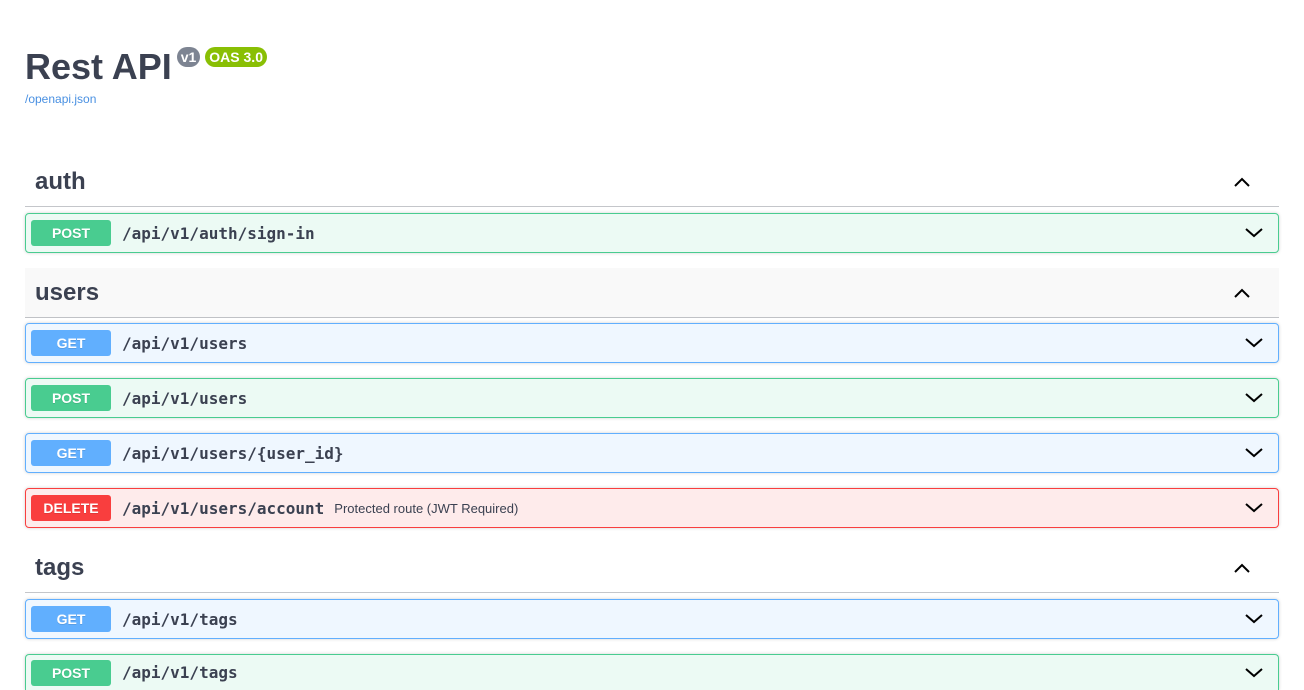  Describe the element at coordinates (652, 672) in the screenshot. I see `operation-post-tags: POST /api/v1/tags` at that location.